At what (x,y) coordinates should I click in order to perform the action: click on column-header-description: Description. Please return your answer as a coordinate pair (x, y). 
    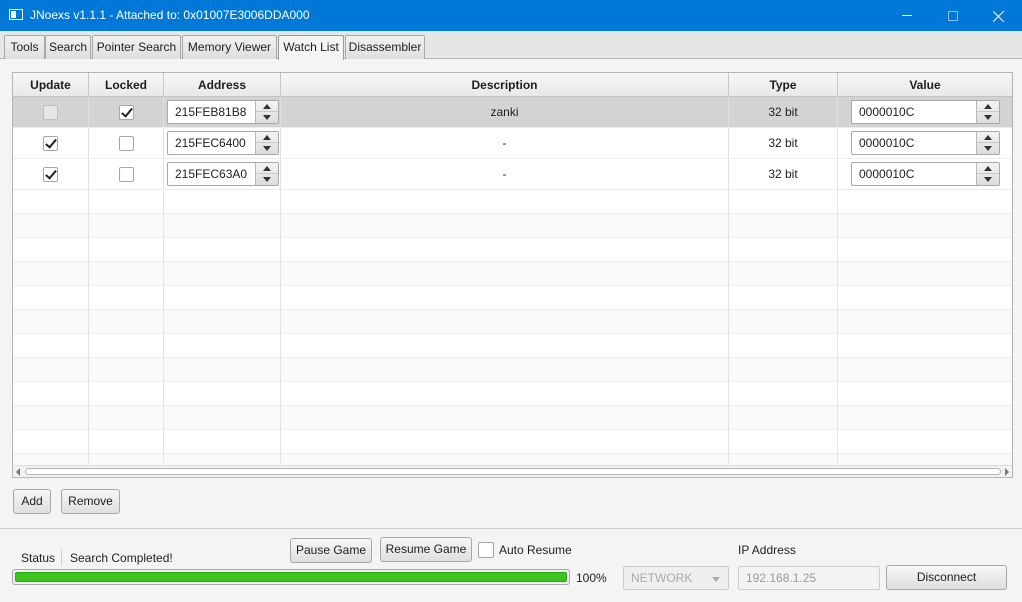
    Looking at the image, I should click on (505, 85).